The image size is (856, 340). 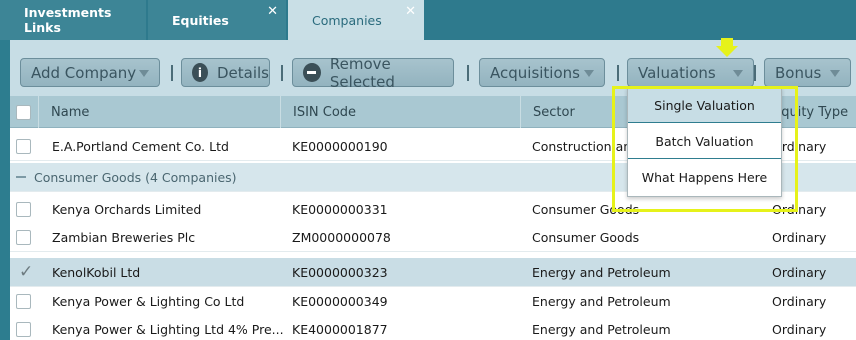 What do you see at coordinates (705, 149) in the screenshot?
I see `highlight-box` at bounding box center [705, 149].